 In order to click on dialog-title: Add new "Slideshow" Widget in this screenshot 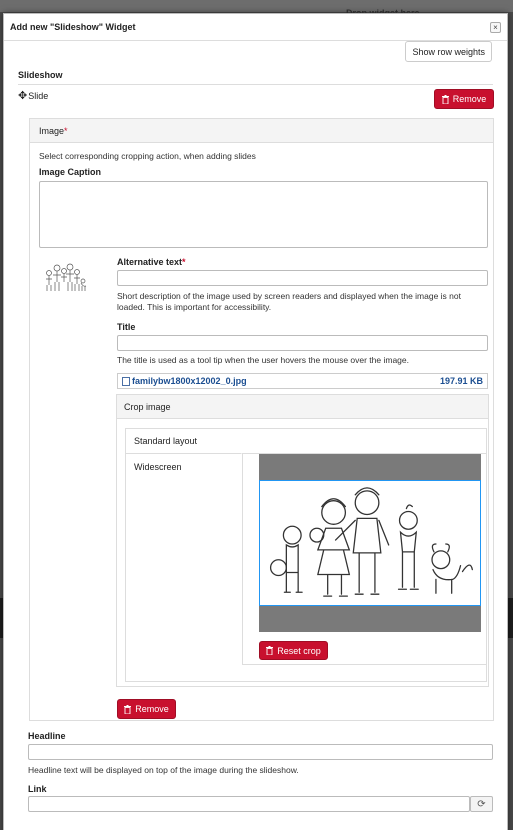, I will do `click(73, 27)`.